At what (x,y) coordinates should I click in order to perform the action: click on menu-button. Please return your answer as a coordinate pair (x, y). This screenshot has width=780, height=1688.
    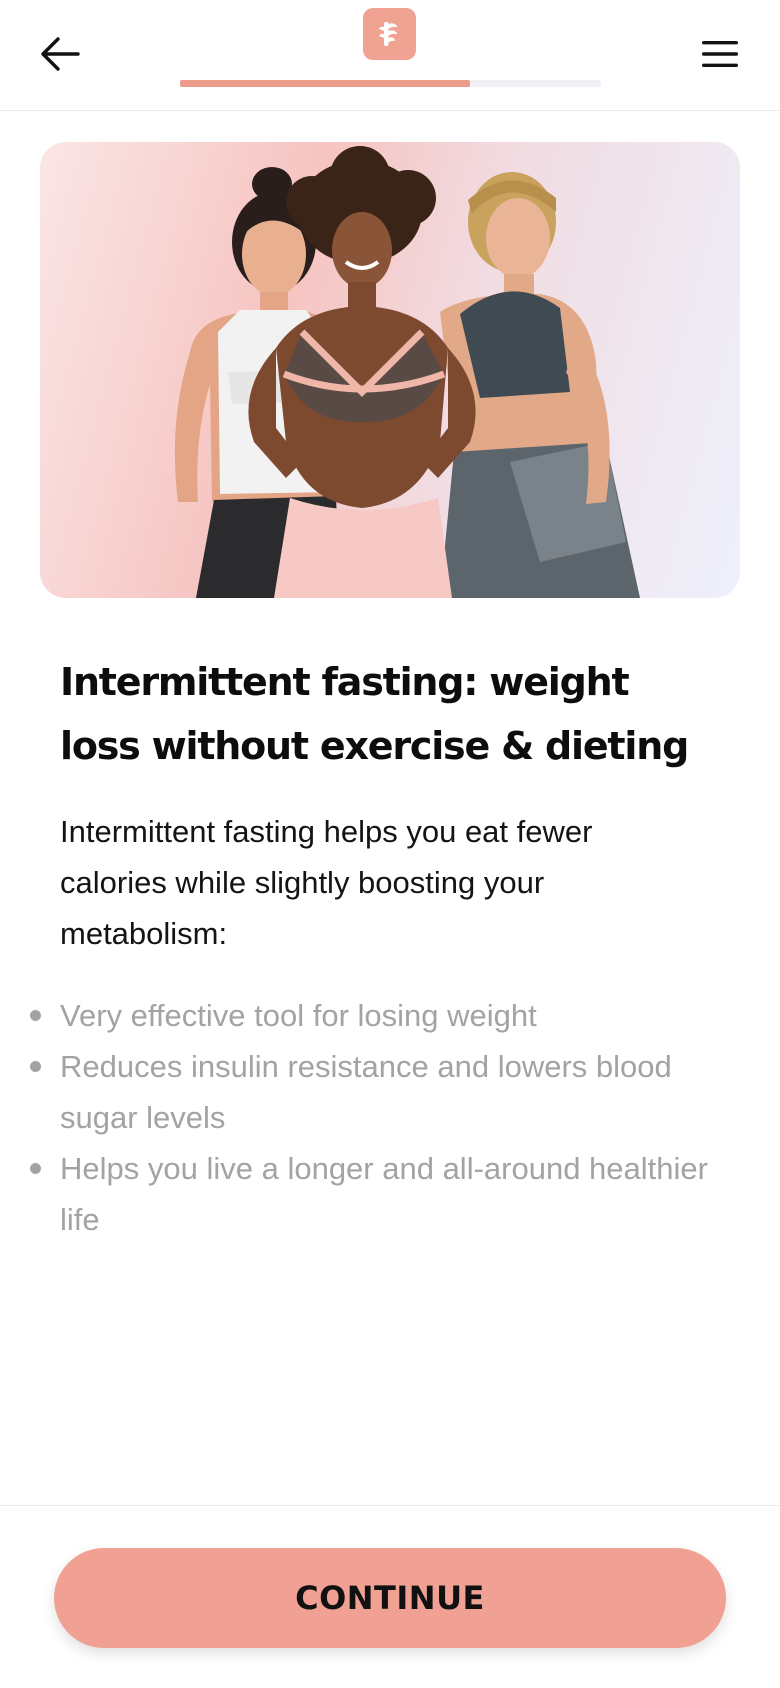
    Looking at the image, I should click on (720, 54).